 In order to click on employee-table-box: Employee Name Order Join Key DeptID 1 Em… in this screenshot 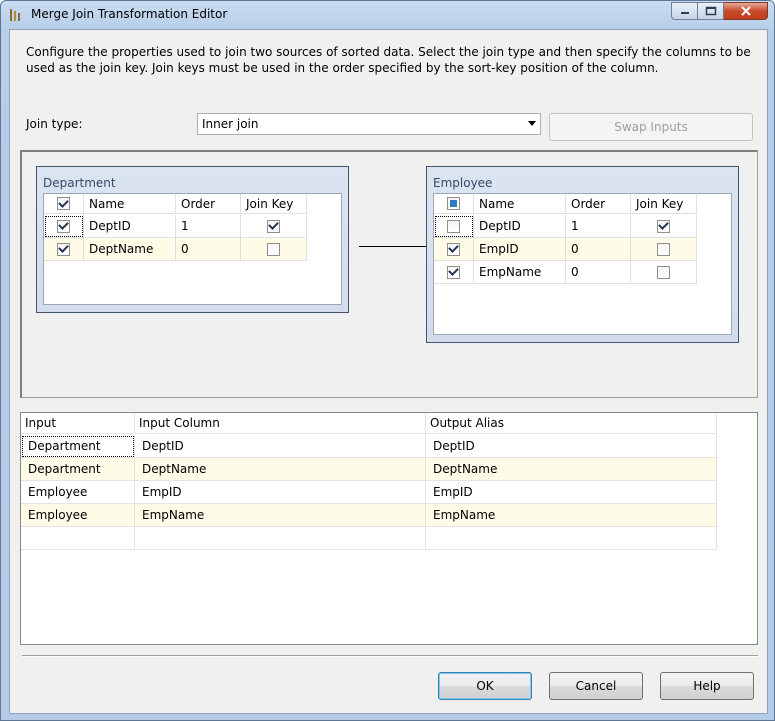, I will do `click(582, 254)`.